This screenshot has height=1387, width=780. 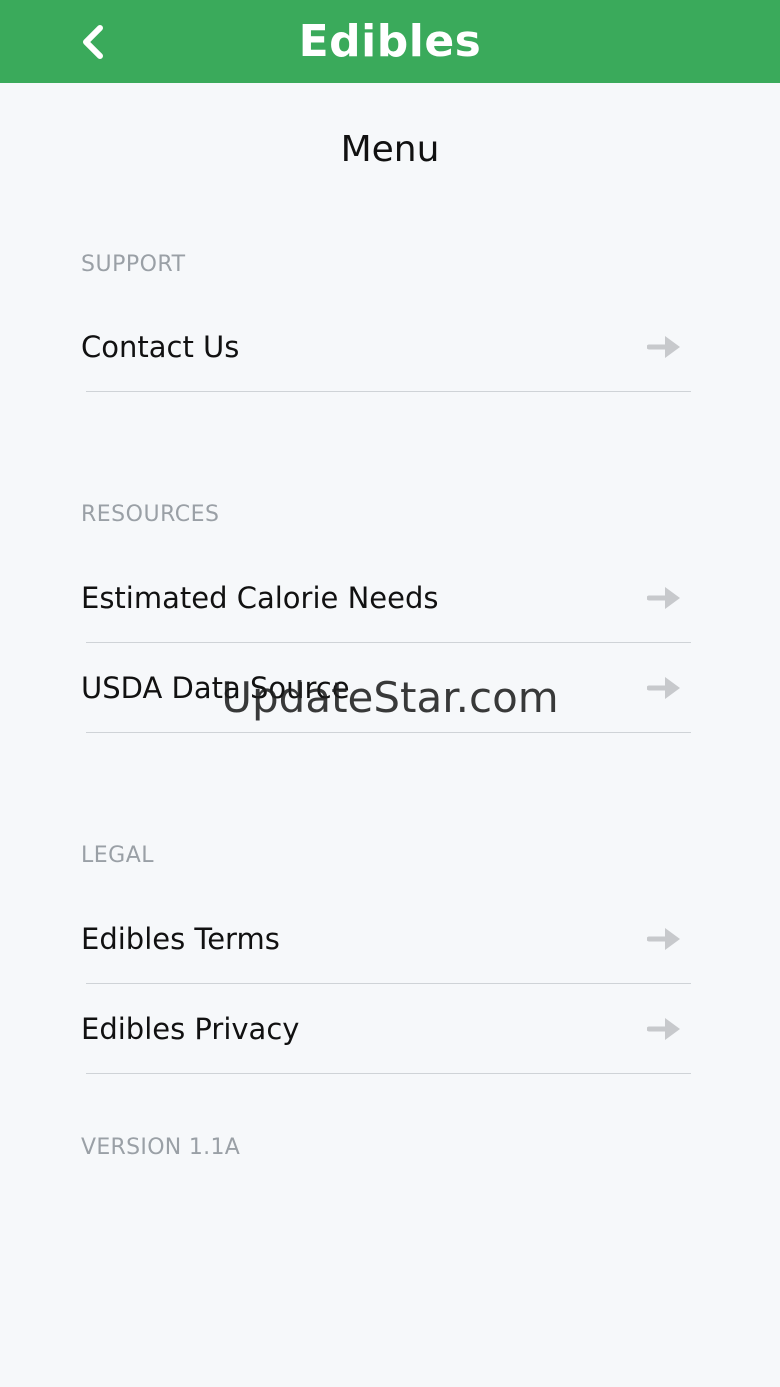 I want to click on page-title: Menu, so click(x=390, y=149).